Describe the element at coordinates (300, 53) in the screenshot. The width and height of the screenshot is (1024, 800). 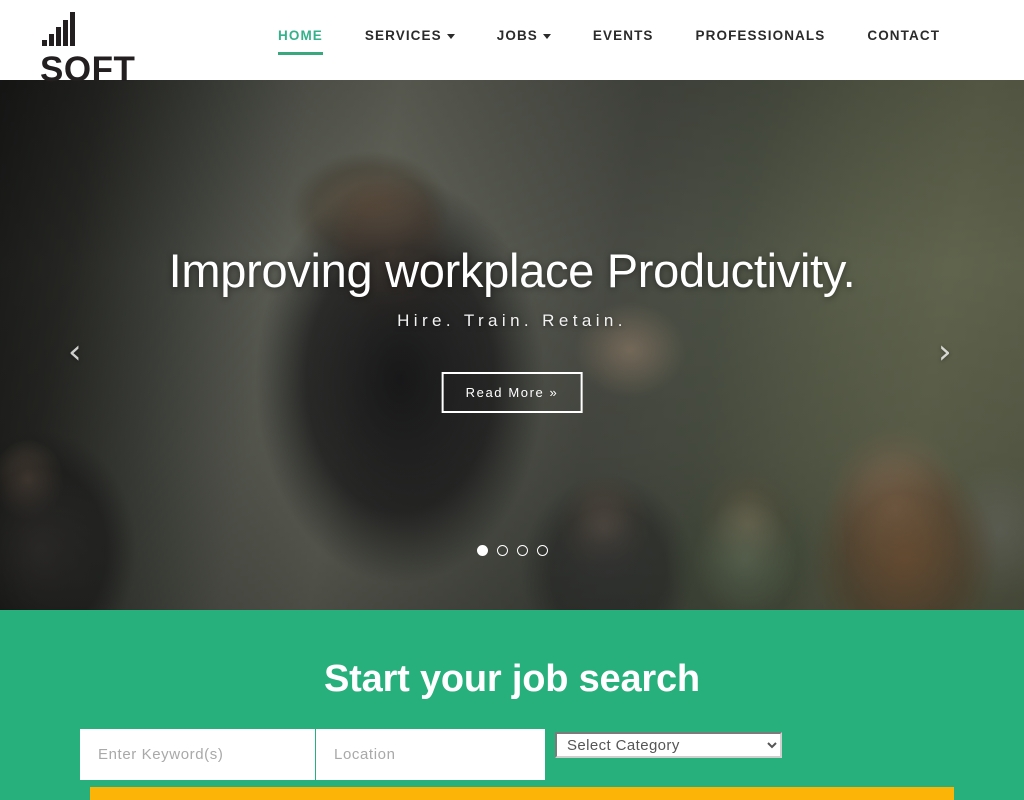
I see `nav-active-underline` at that location.